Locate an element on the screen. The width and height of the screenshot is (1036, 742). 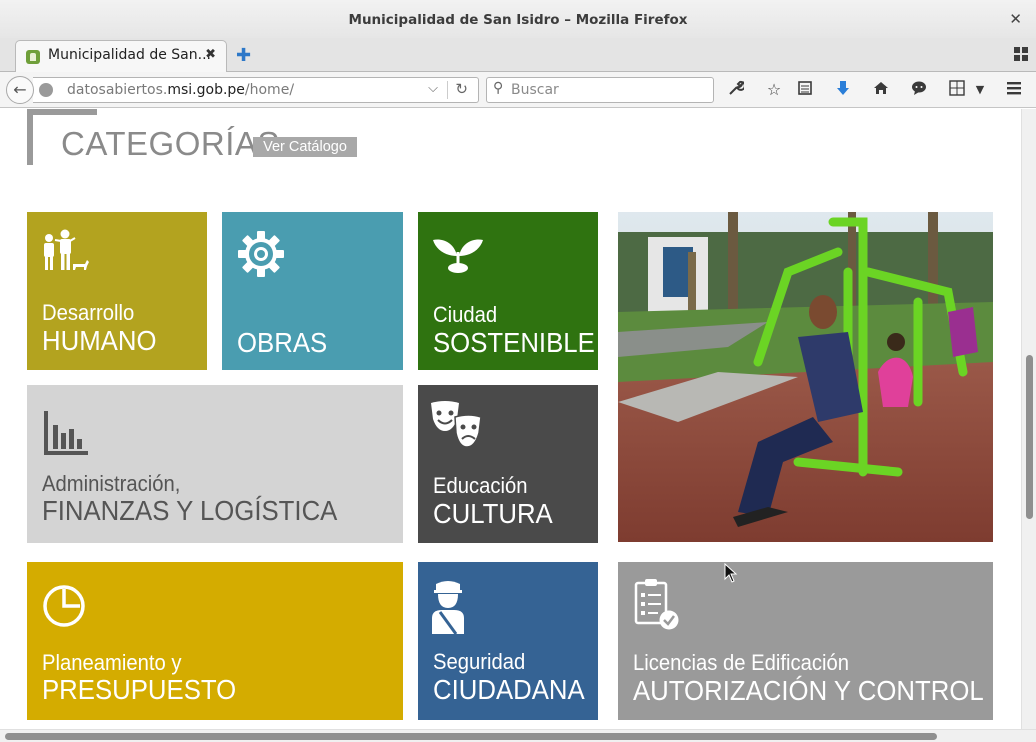
vertical-scroll-thumb is located at coordinates (1029, 437).